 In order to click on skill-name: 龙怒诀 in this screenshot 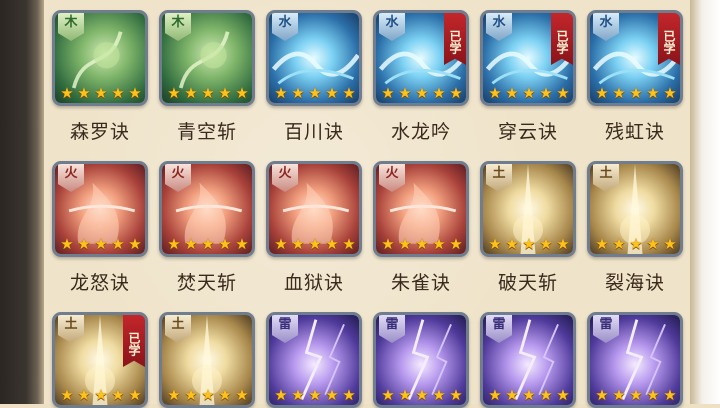, I will do `click(99, 283)`.